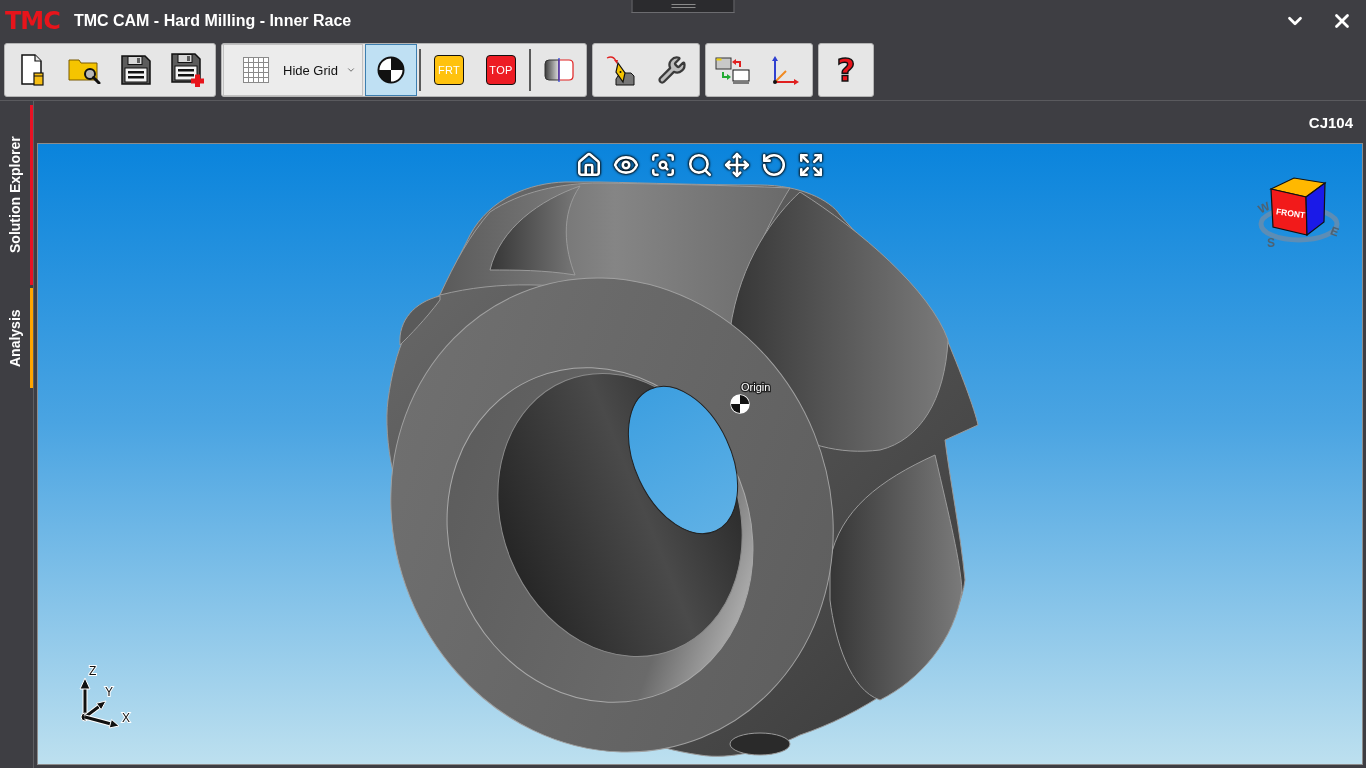  What do you see at coordinates (737, 165) in the screenshot?
I see `move-icon` at bounding box center [737, 165].